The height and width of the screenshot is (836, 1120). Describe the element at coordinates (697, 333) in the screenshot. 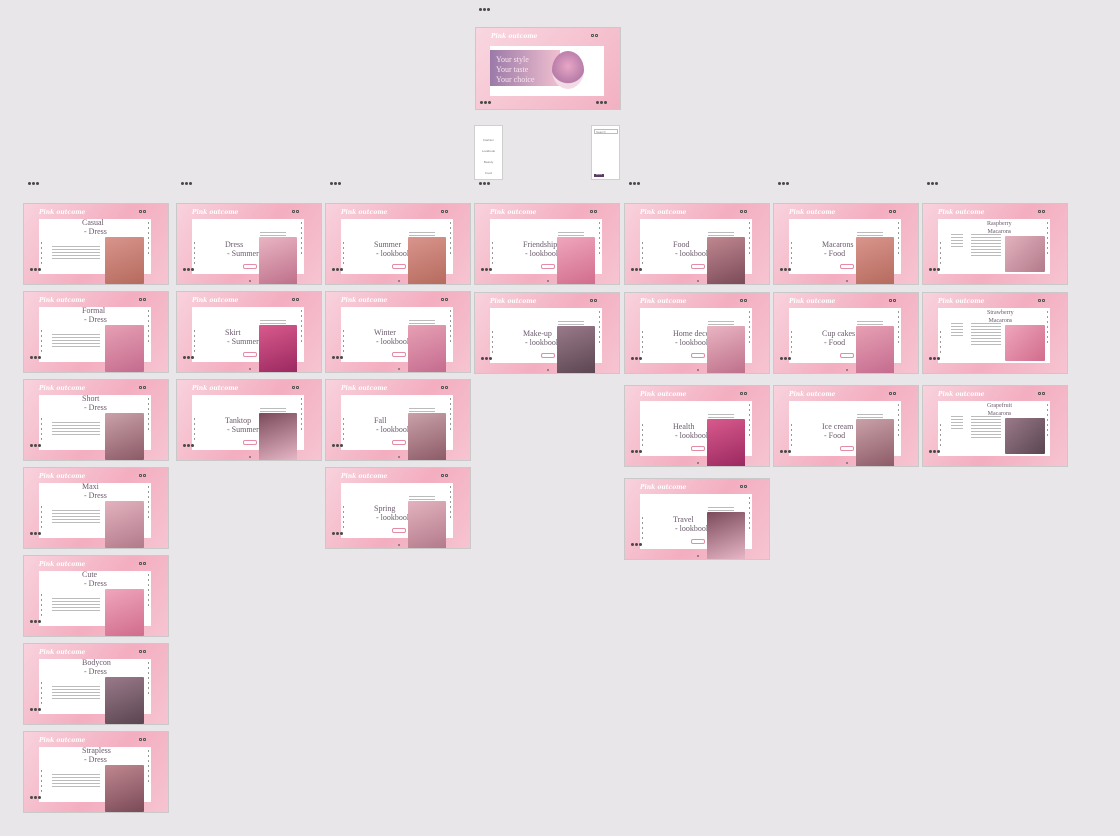

I see `slide-frame: Pink outcome Home decor - lookbook` at that location.